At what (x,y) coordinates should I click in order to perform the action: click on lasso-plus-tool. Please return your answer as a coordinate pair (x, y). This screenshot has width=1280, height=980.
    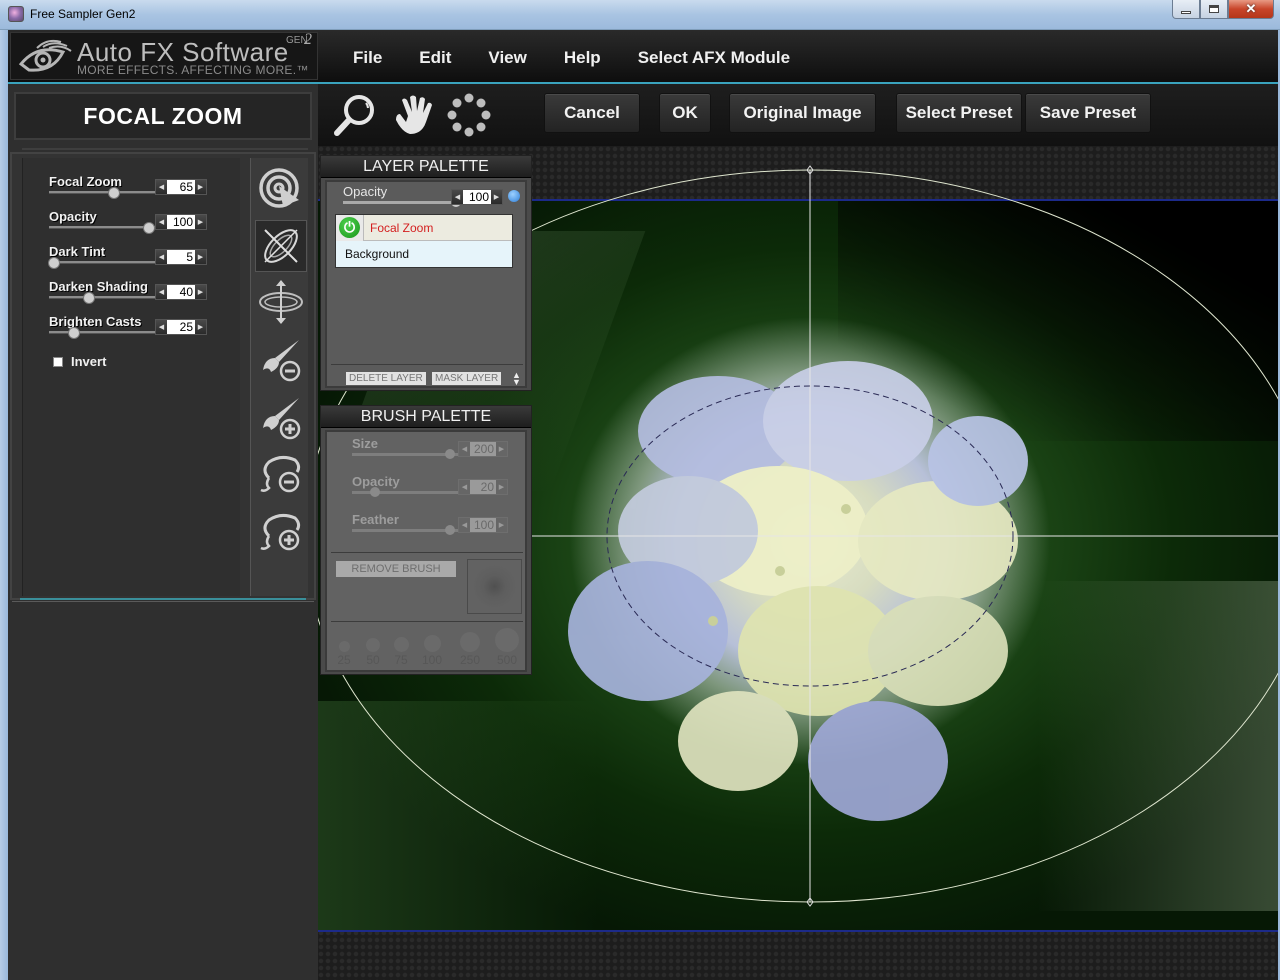
    Looking at the image, I should click on (281, 532).